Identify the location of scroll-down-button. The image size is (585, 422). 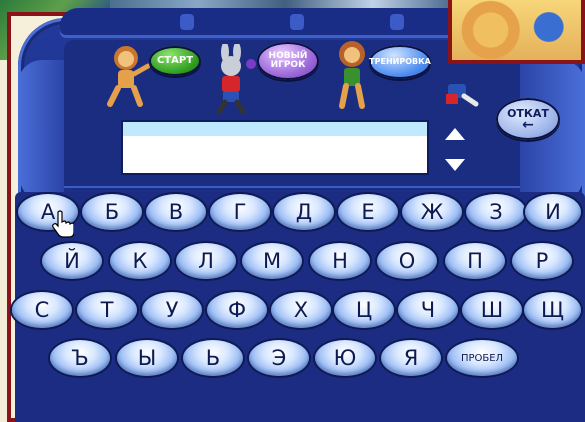
(455, 164).